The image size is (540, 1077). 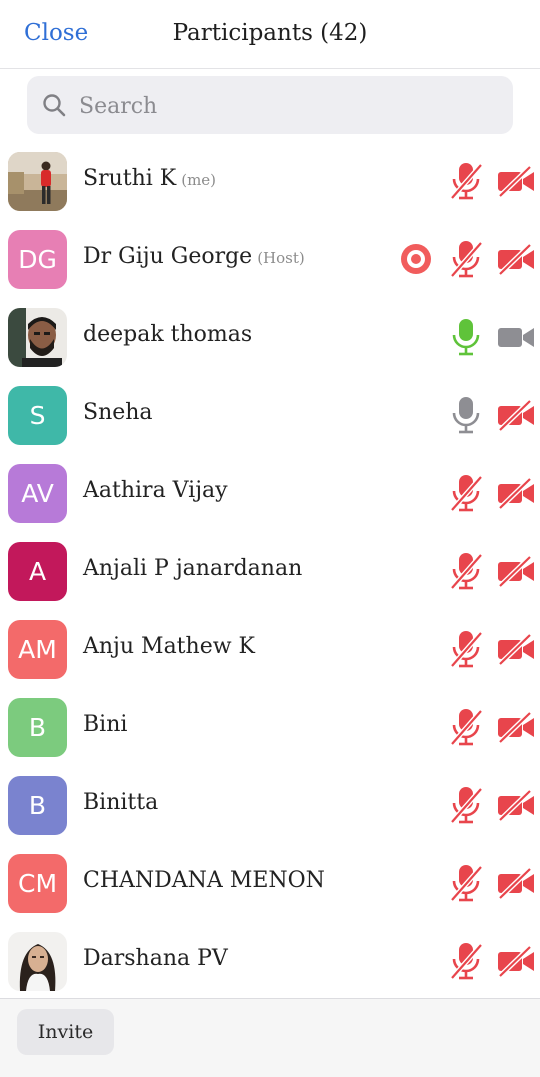 I want to click on participant-row: CM CHANDANA MENON, so click(x=270, y=883).